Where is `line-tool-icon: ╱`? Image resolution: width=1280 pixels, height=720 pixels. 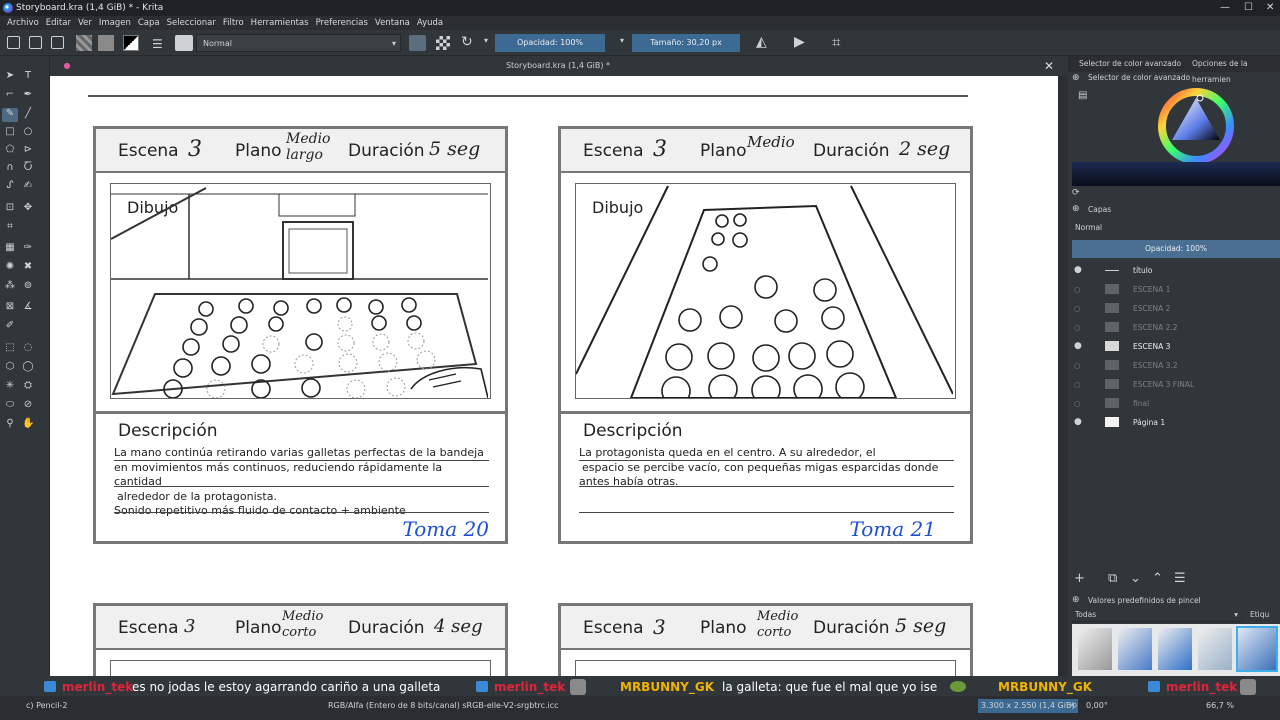
line-tool-icon: ╱ is located at coordinates (28, 114).